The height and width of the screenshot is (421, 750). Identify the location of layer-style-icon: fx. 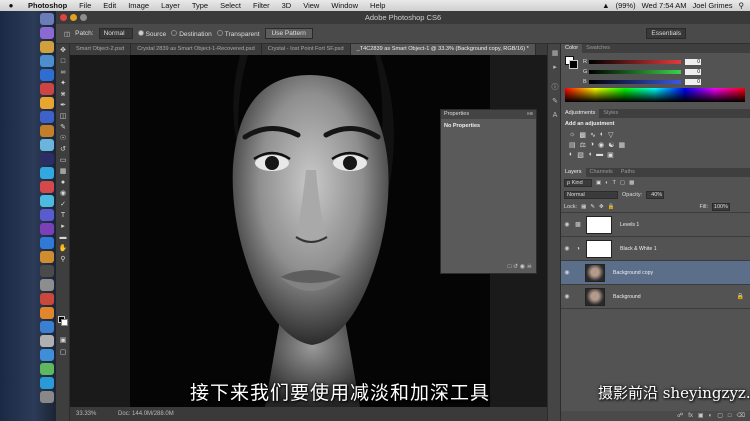
(690, 416).